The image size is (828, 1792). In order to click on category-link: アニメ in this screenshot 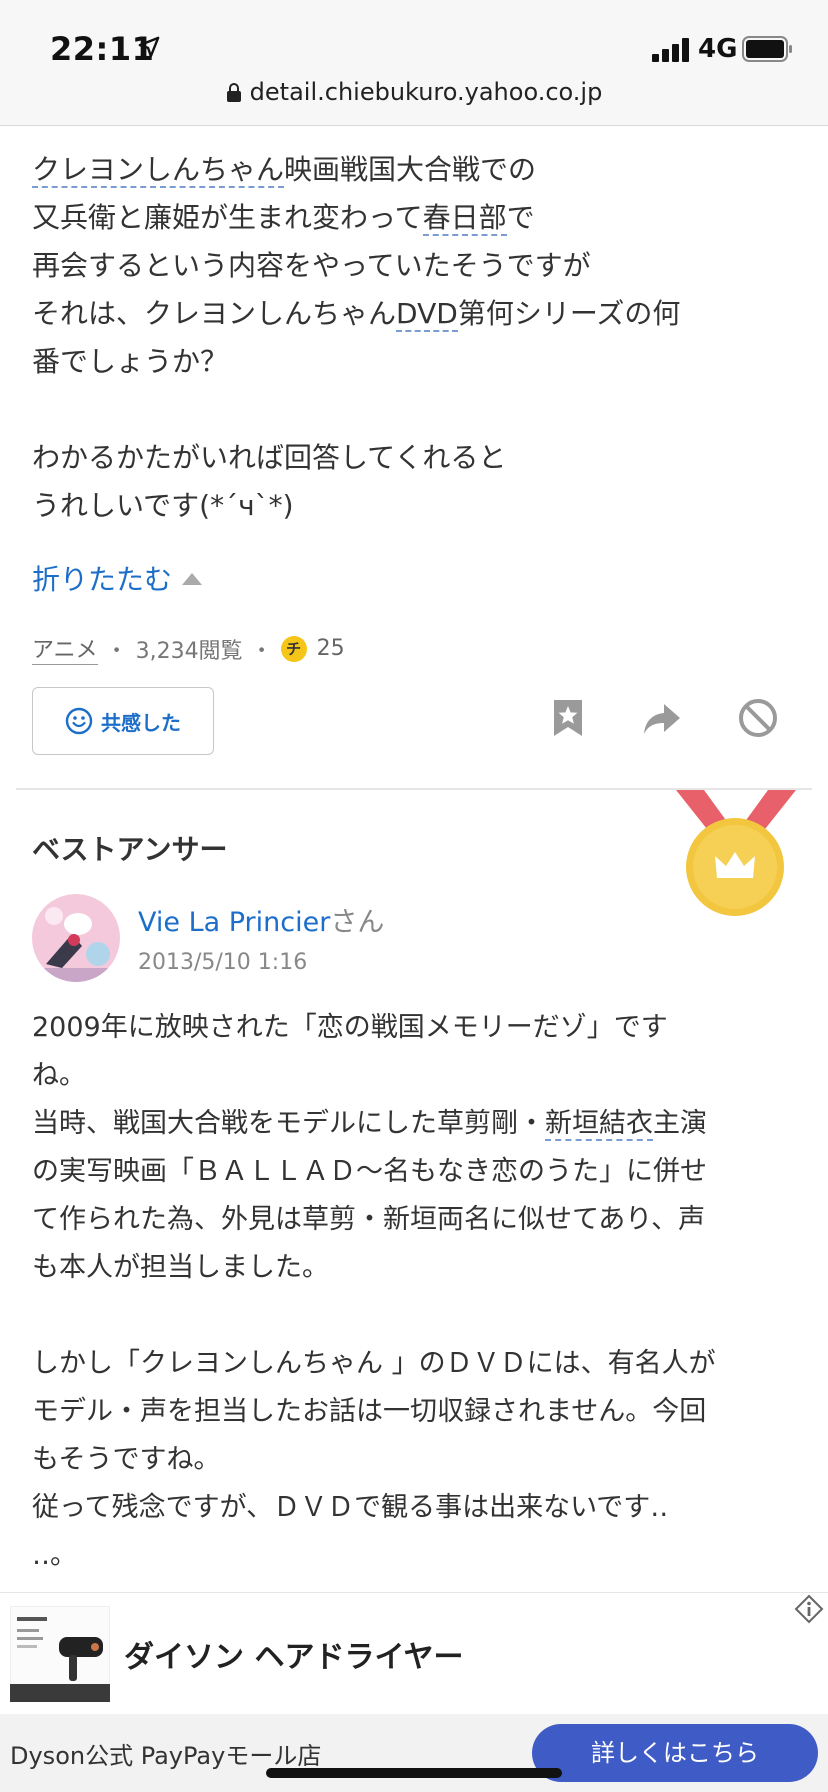, I will do `click(65, 648)`.